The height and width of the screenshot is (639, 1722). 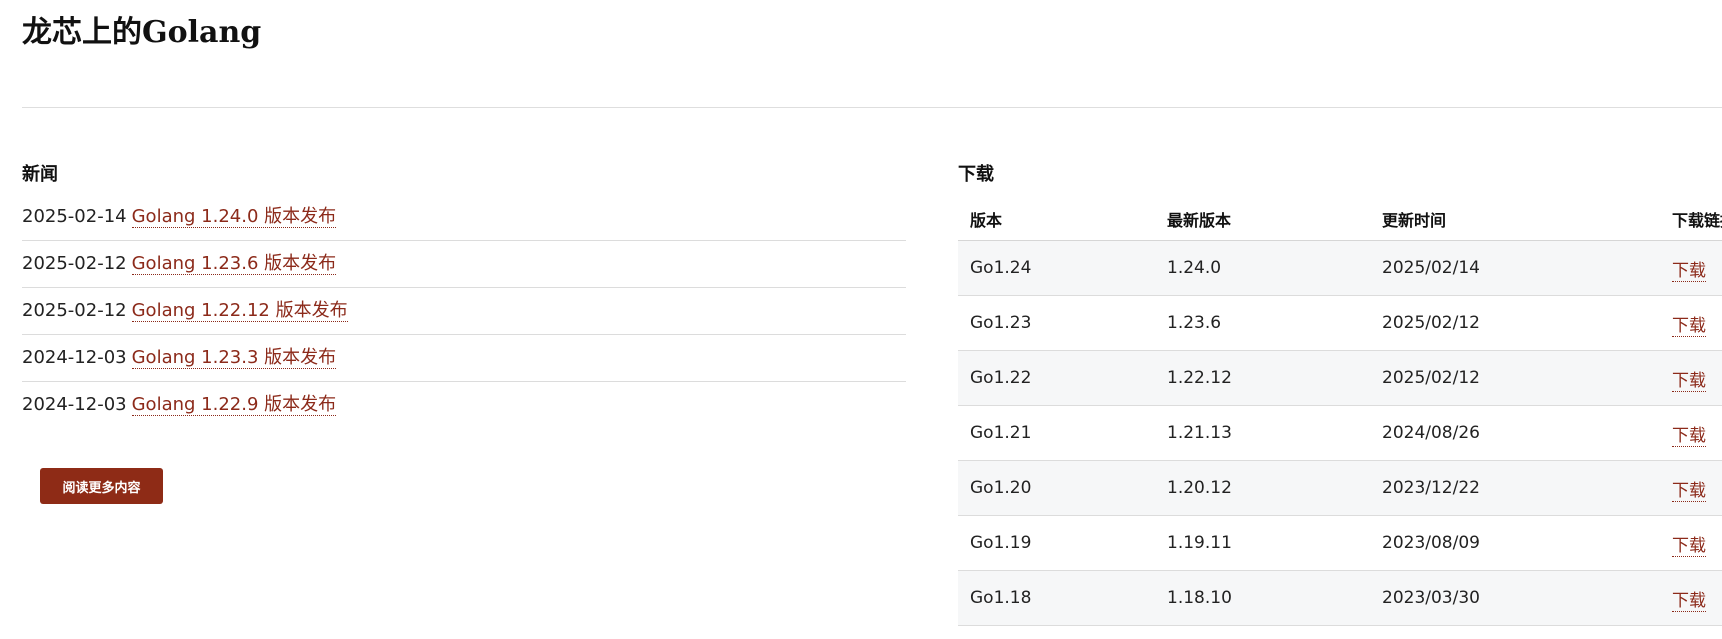 I want to click on updated-cell: 2024/08/26, so click(x=1515, y=433).